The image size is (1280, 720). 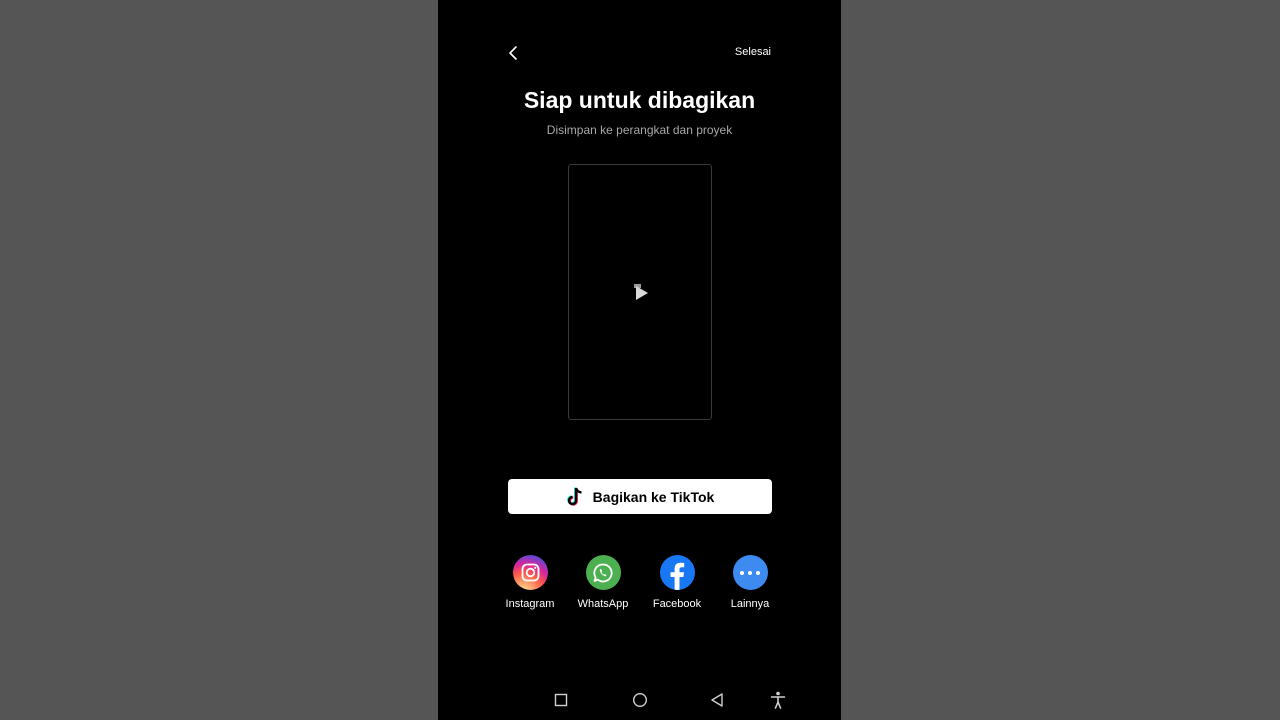 I want to click on recents-button, so click(x=561, y=700).